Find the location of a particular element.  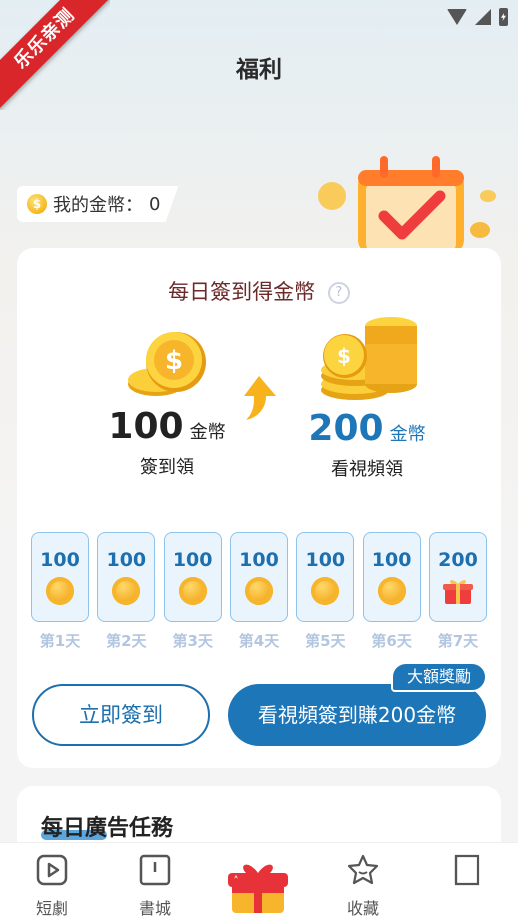

day-item: 100 第6天 is located at coordinates (391, 591).